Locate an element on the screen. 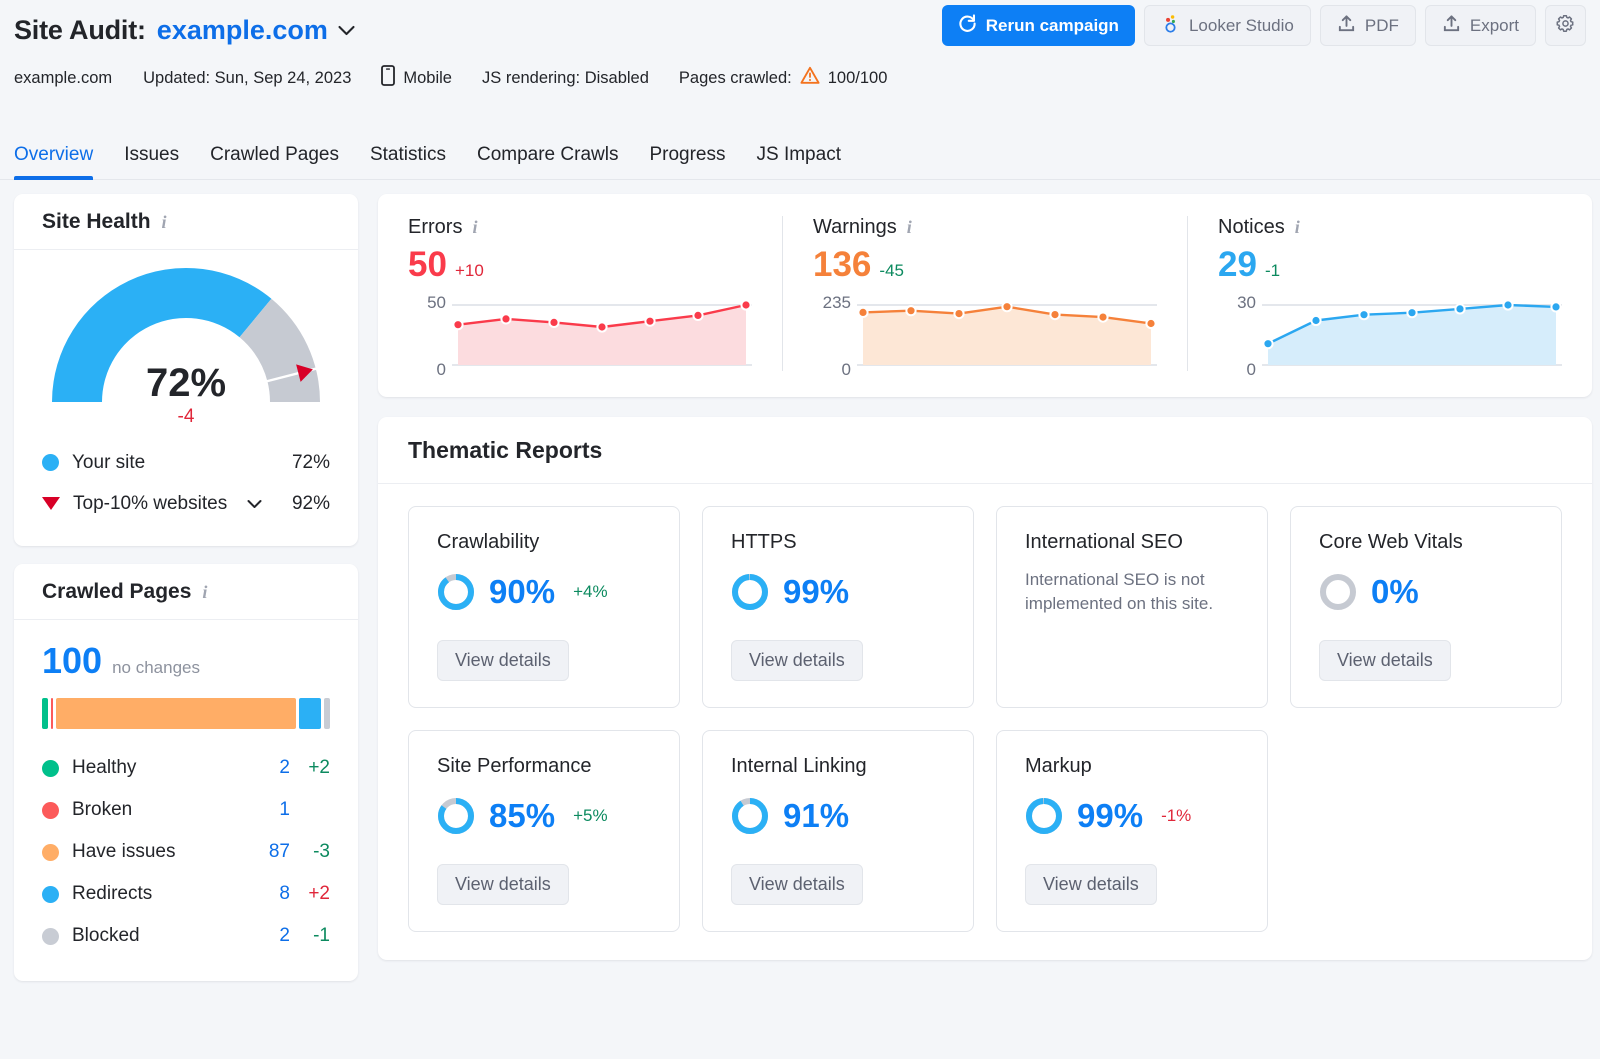 This screenshot has height=1059, width=1600. meta-device: Mobile is located at coordinates (416, 78).